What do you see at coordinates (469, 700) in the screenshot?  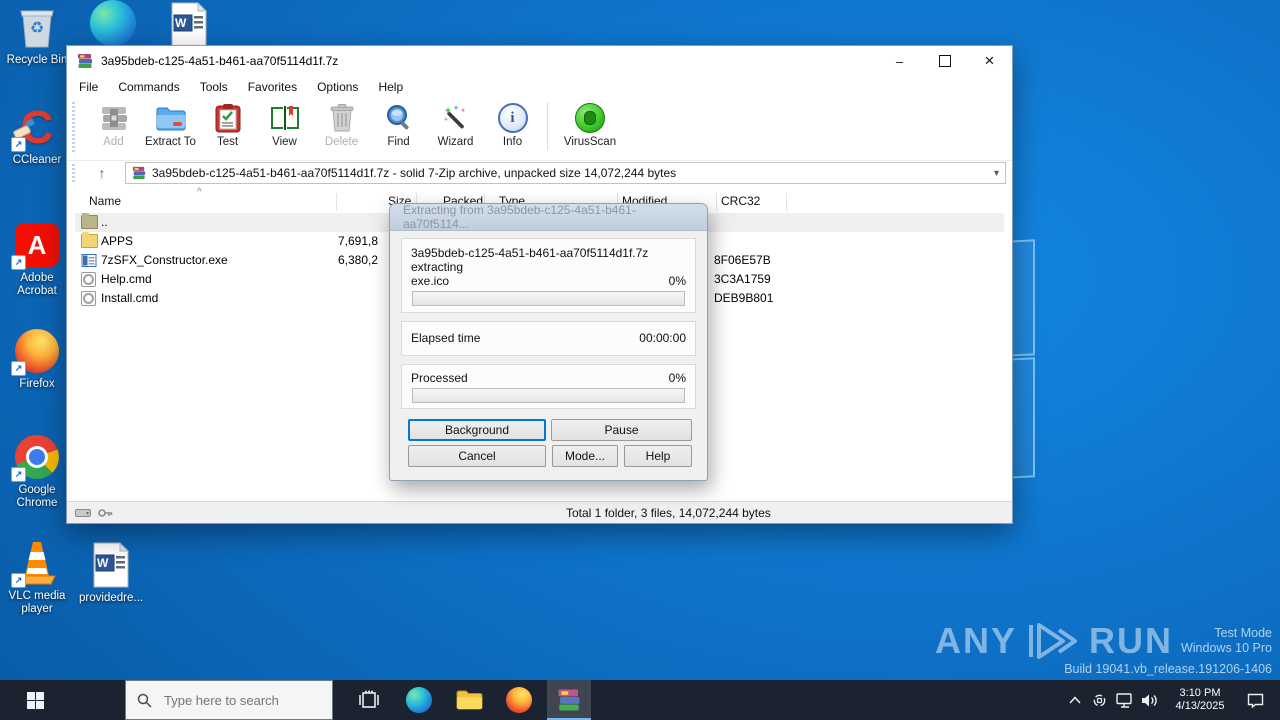 I see `taskbar-explorer-button` at bounding box center [469, 700].